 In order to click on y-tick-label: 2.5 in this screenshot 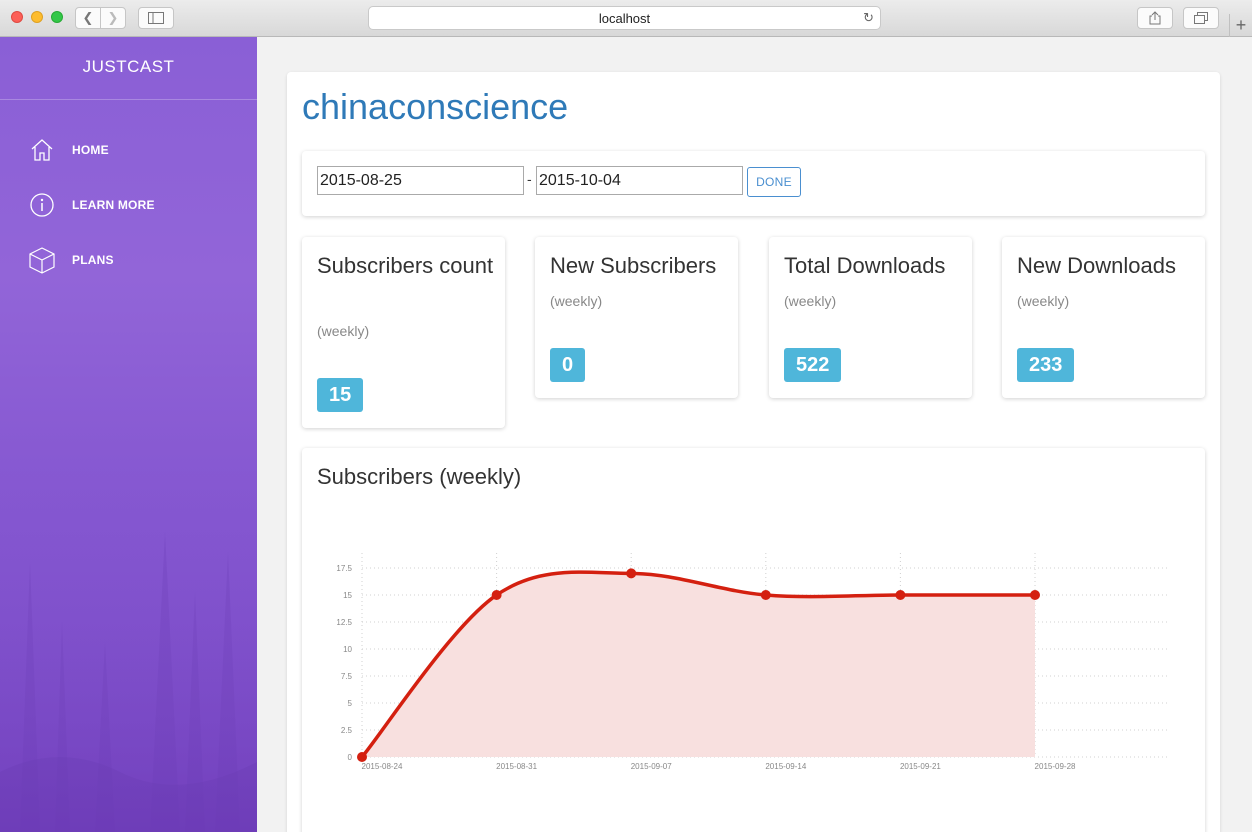, I will do `click(347, 730)`.